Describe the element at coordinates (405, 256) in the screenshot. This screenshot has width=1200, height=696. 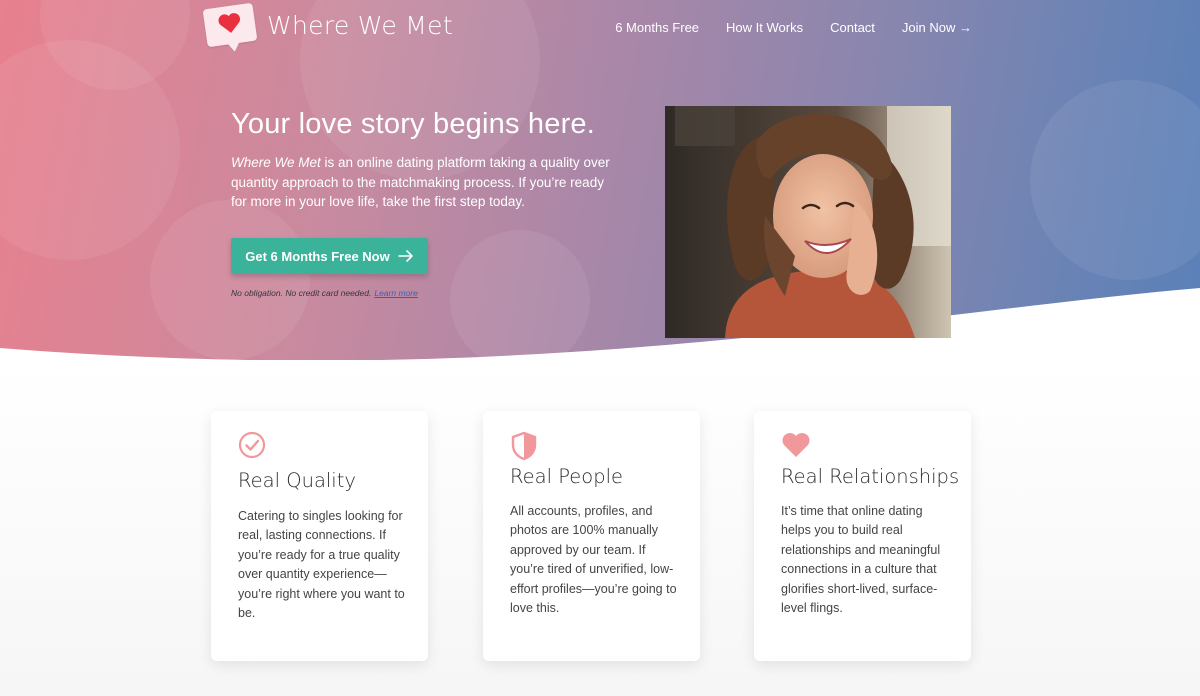
I see `arrow-right-icon` at that location.